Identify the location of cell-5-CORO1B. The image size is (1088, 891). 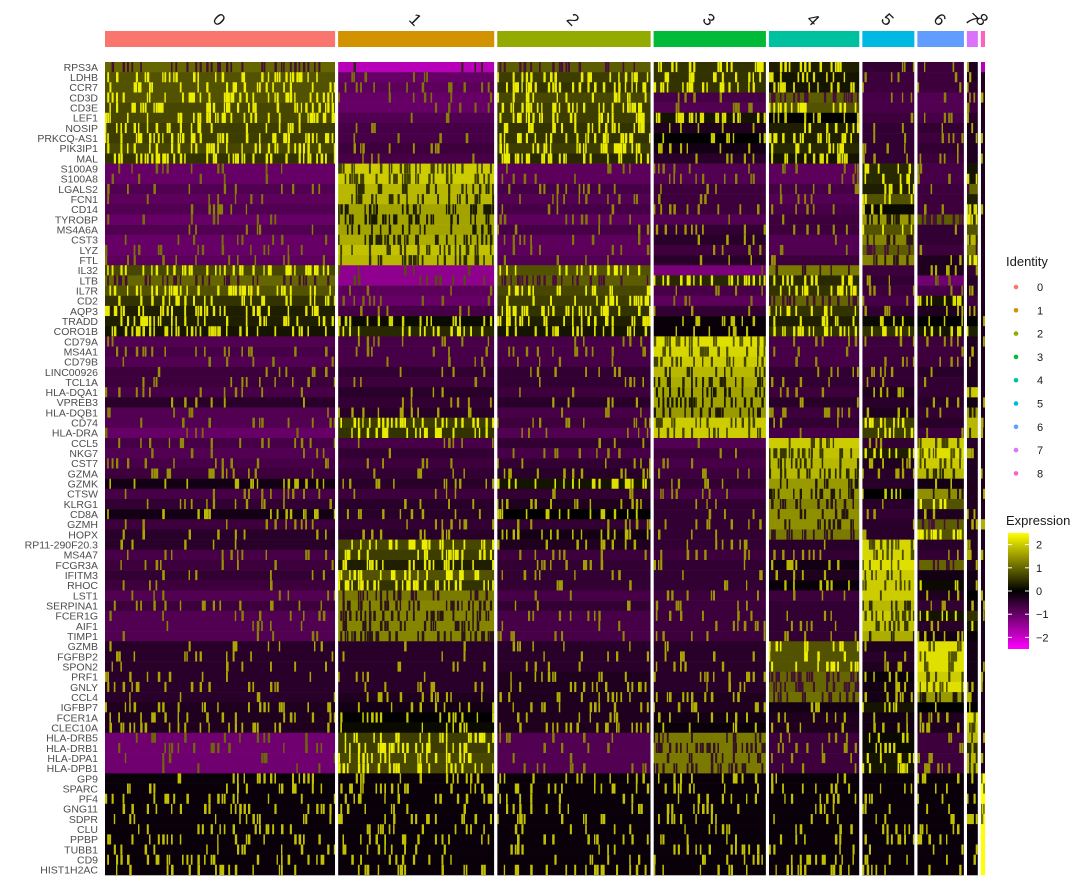
(888, 331).